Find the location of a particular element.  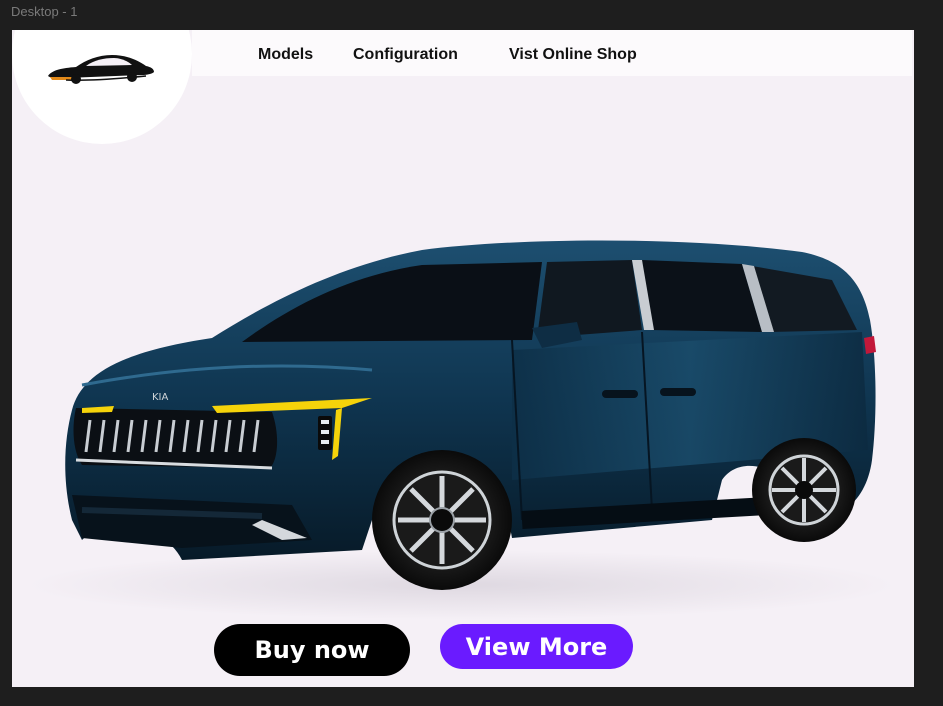

svg-text: KIA is located at coordinates (160, 397).